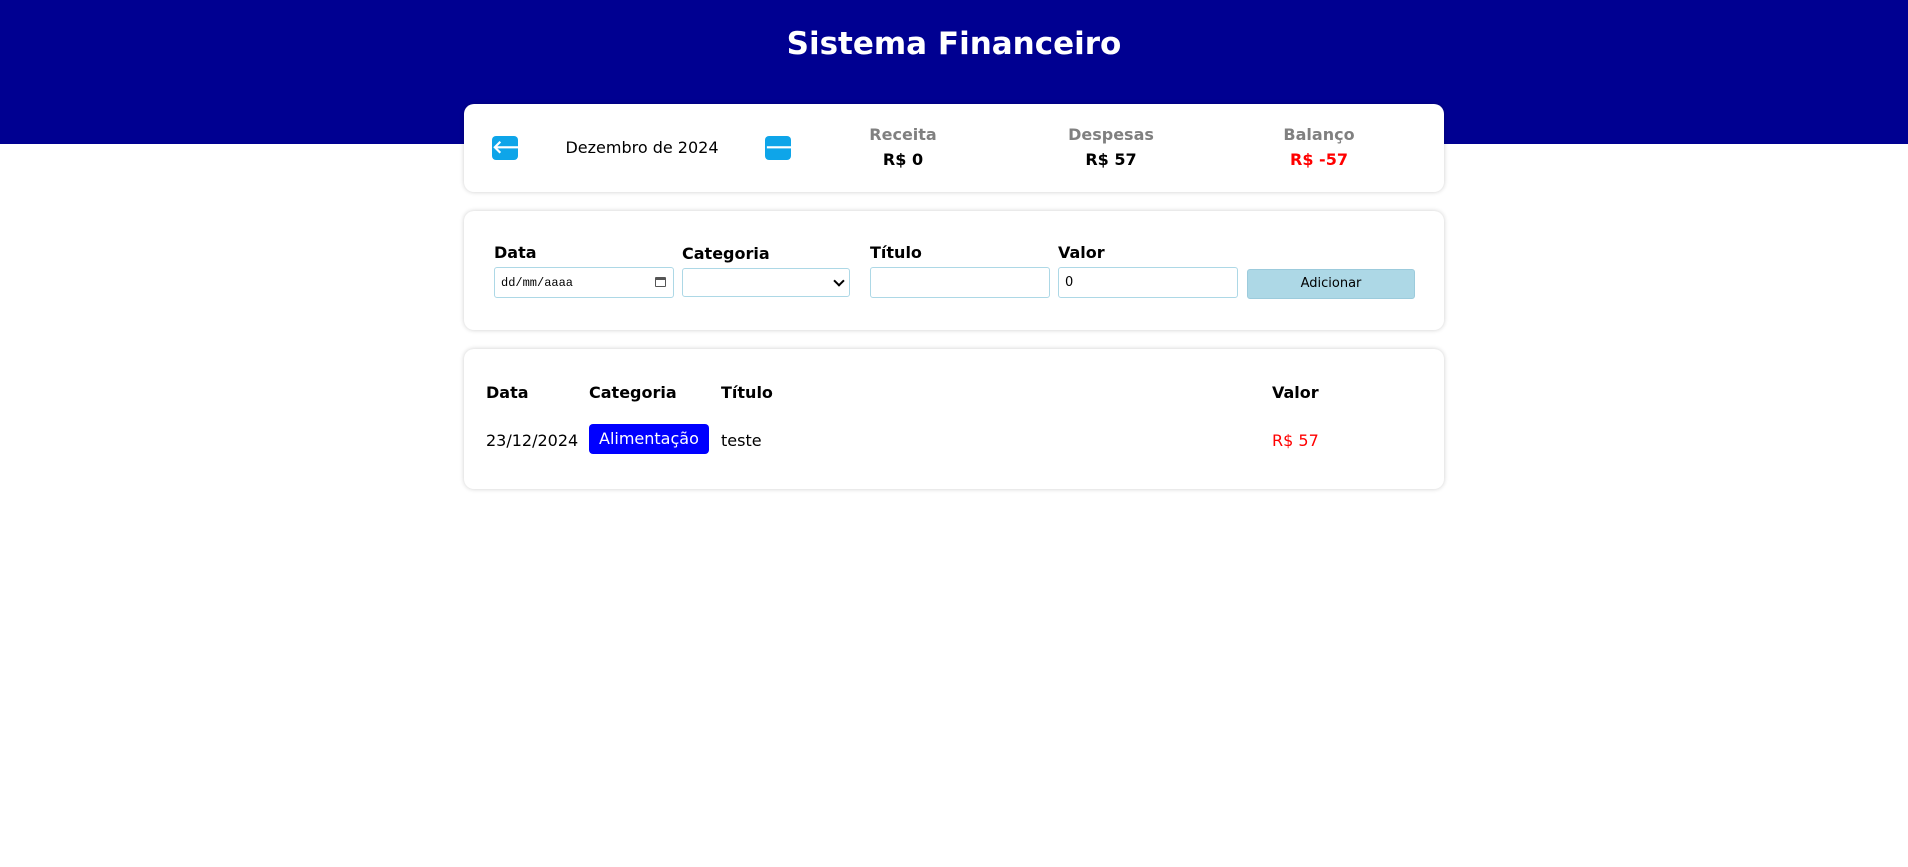 This screenshot has width=1908, height=867. What do you see at coordinates (516, 148) in the screenshot?
I see `prev-month-button: 🡐` at bounding box center [516, 148].